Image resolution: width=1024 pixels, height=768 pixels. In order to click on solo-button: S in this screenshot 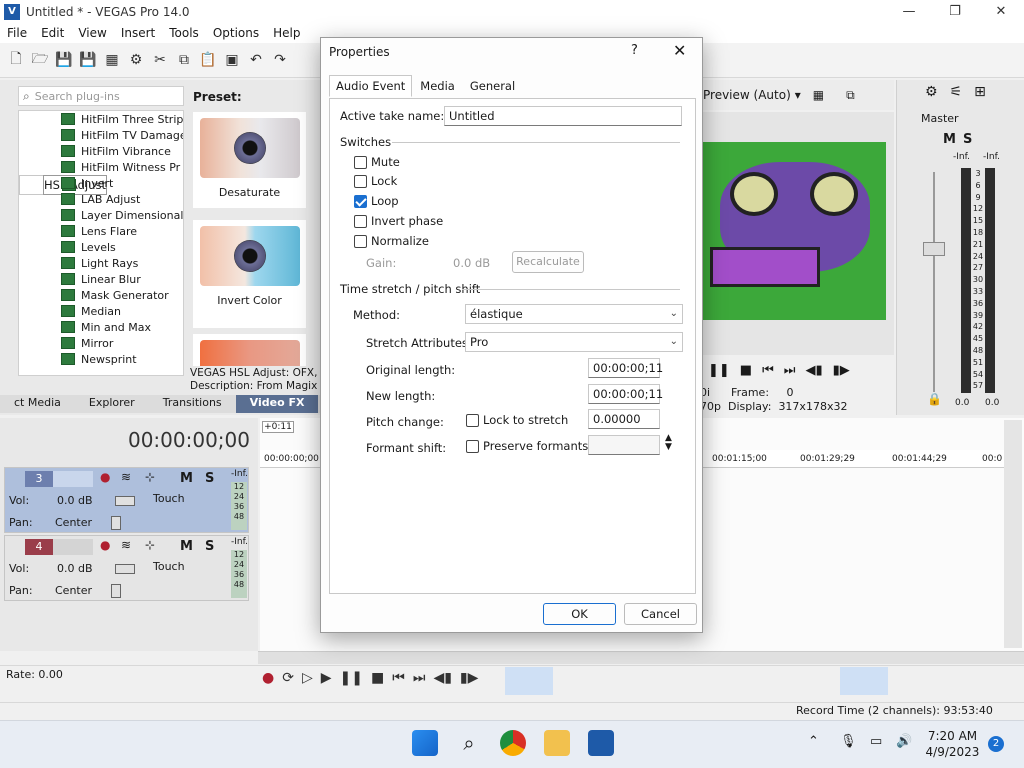, I will do `click(209, 478)`.